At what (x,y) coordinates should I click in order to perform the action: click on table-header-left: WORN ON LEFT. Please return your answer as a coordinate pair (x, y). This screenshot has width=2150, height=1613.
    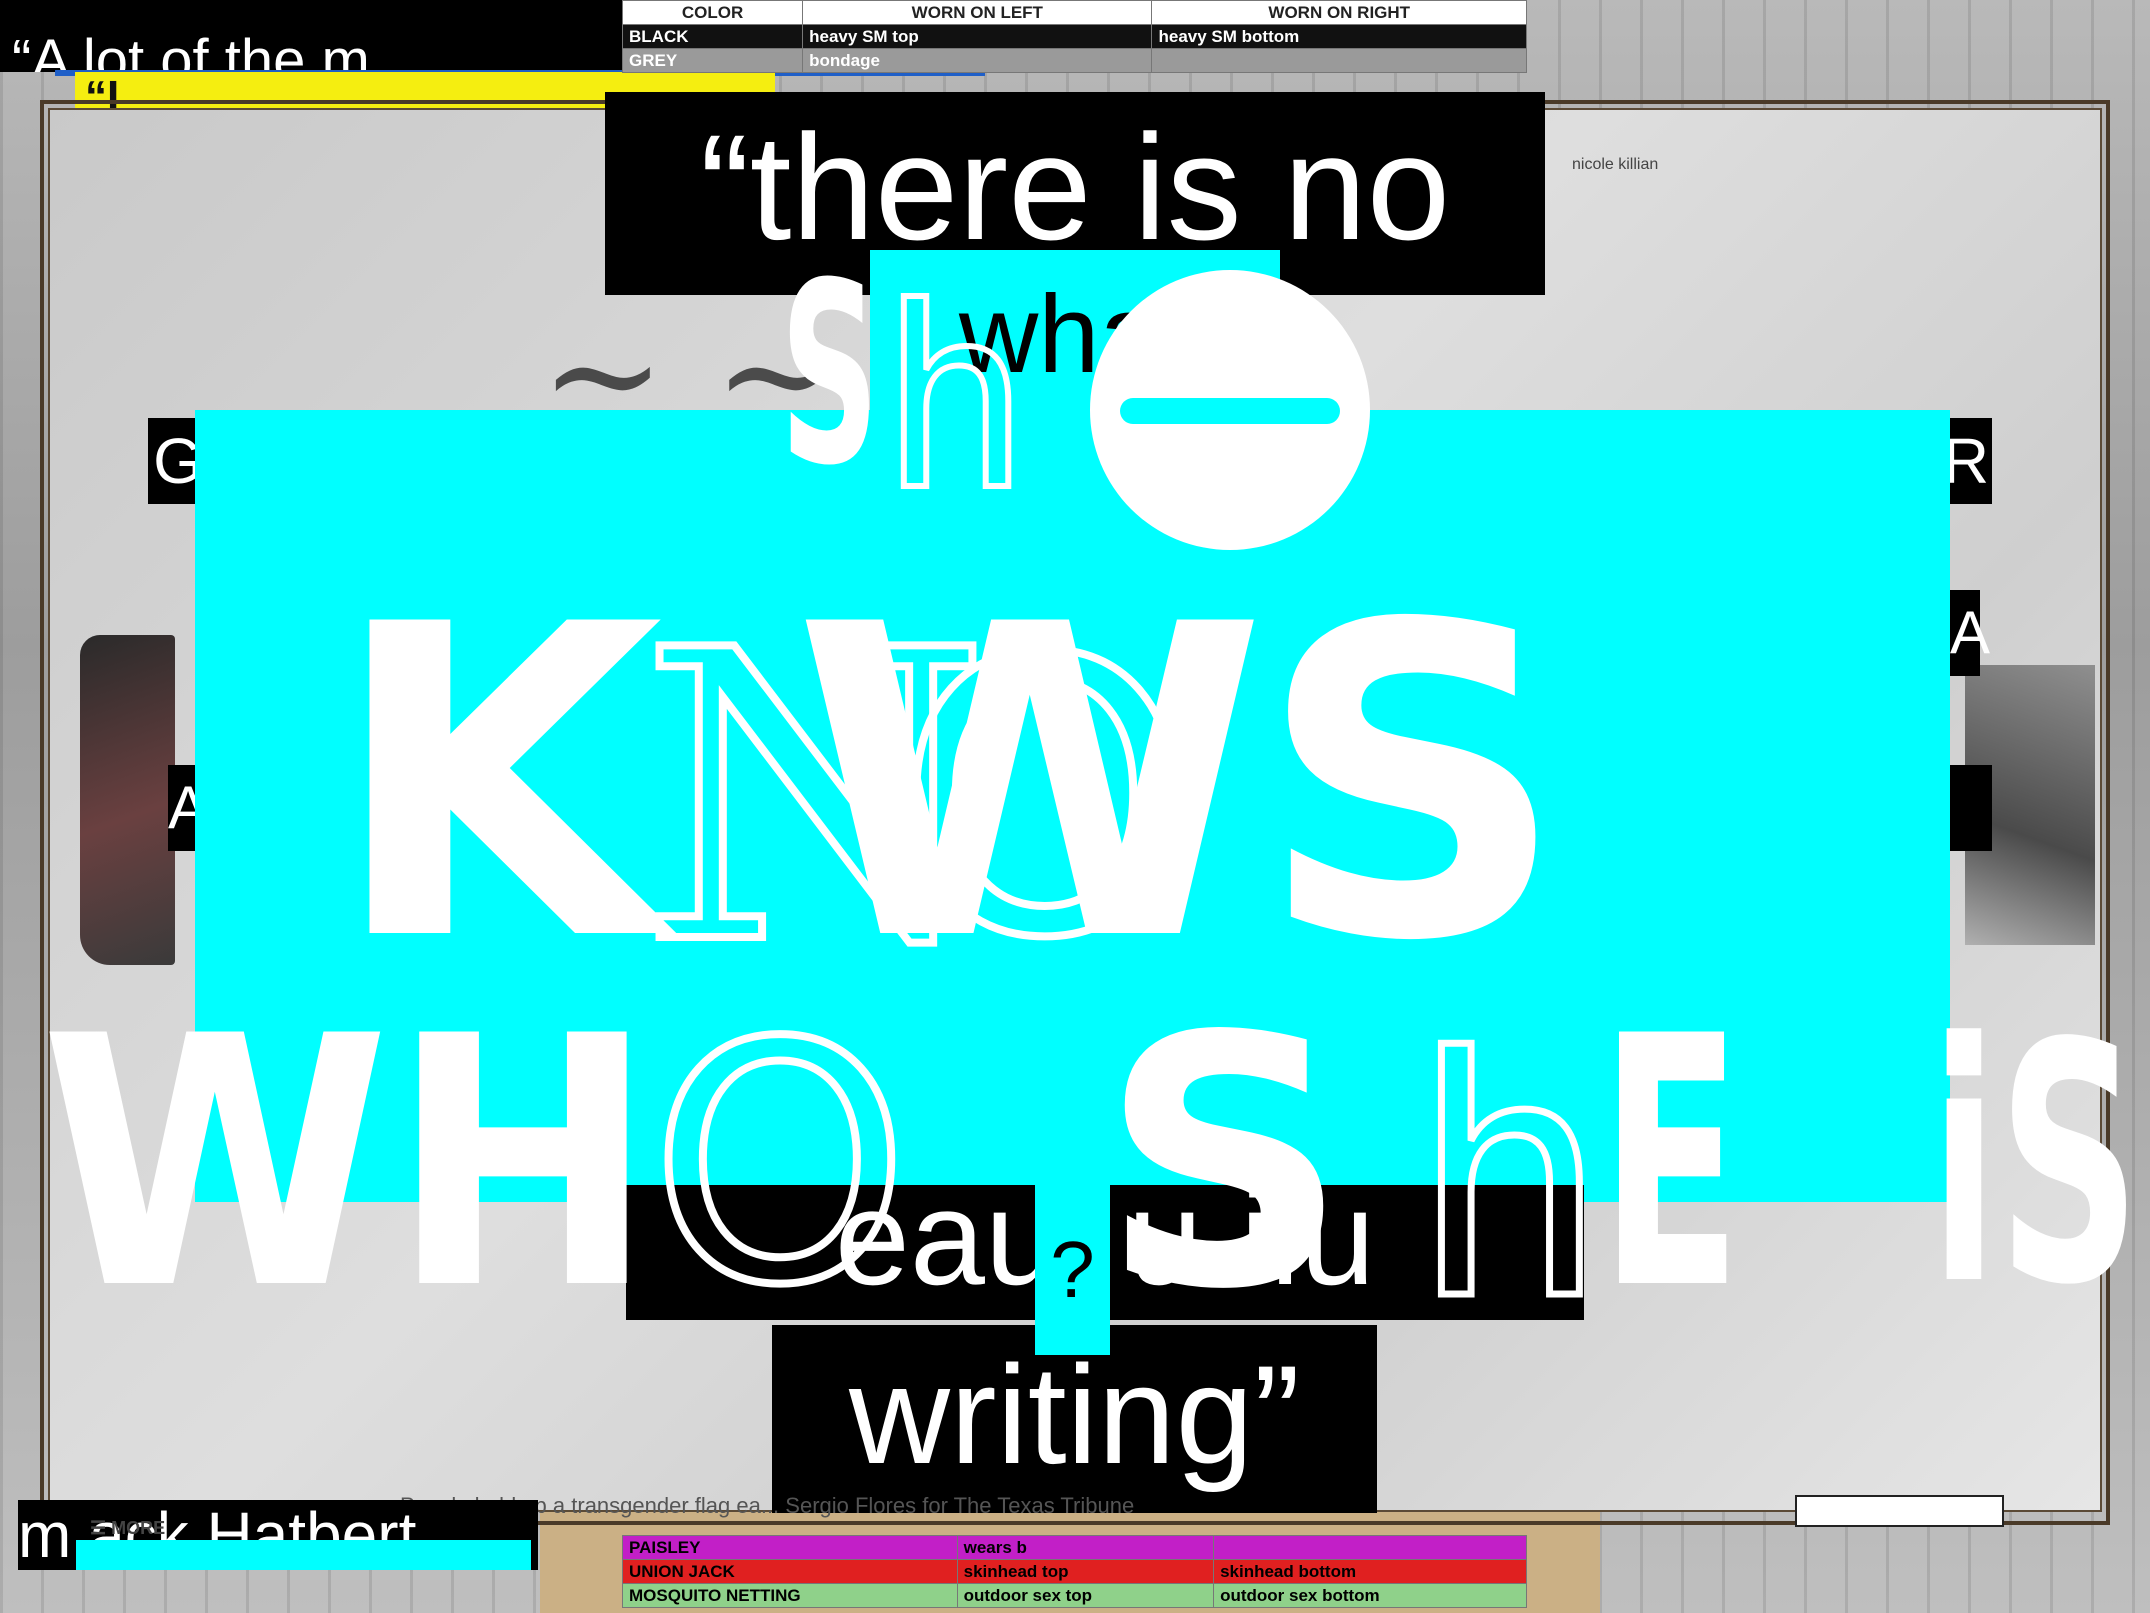
    Looking at the image, I should click on (977, 12).